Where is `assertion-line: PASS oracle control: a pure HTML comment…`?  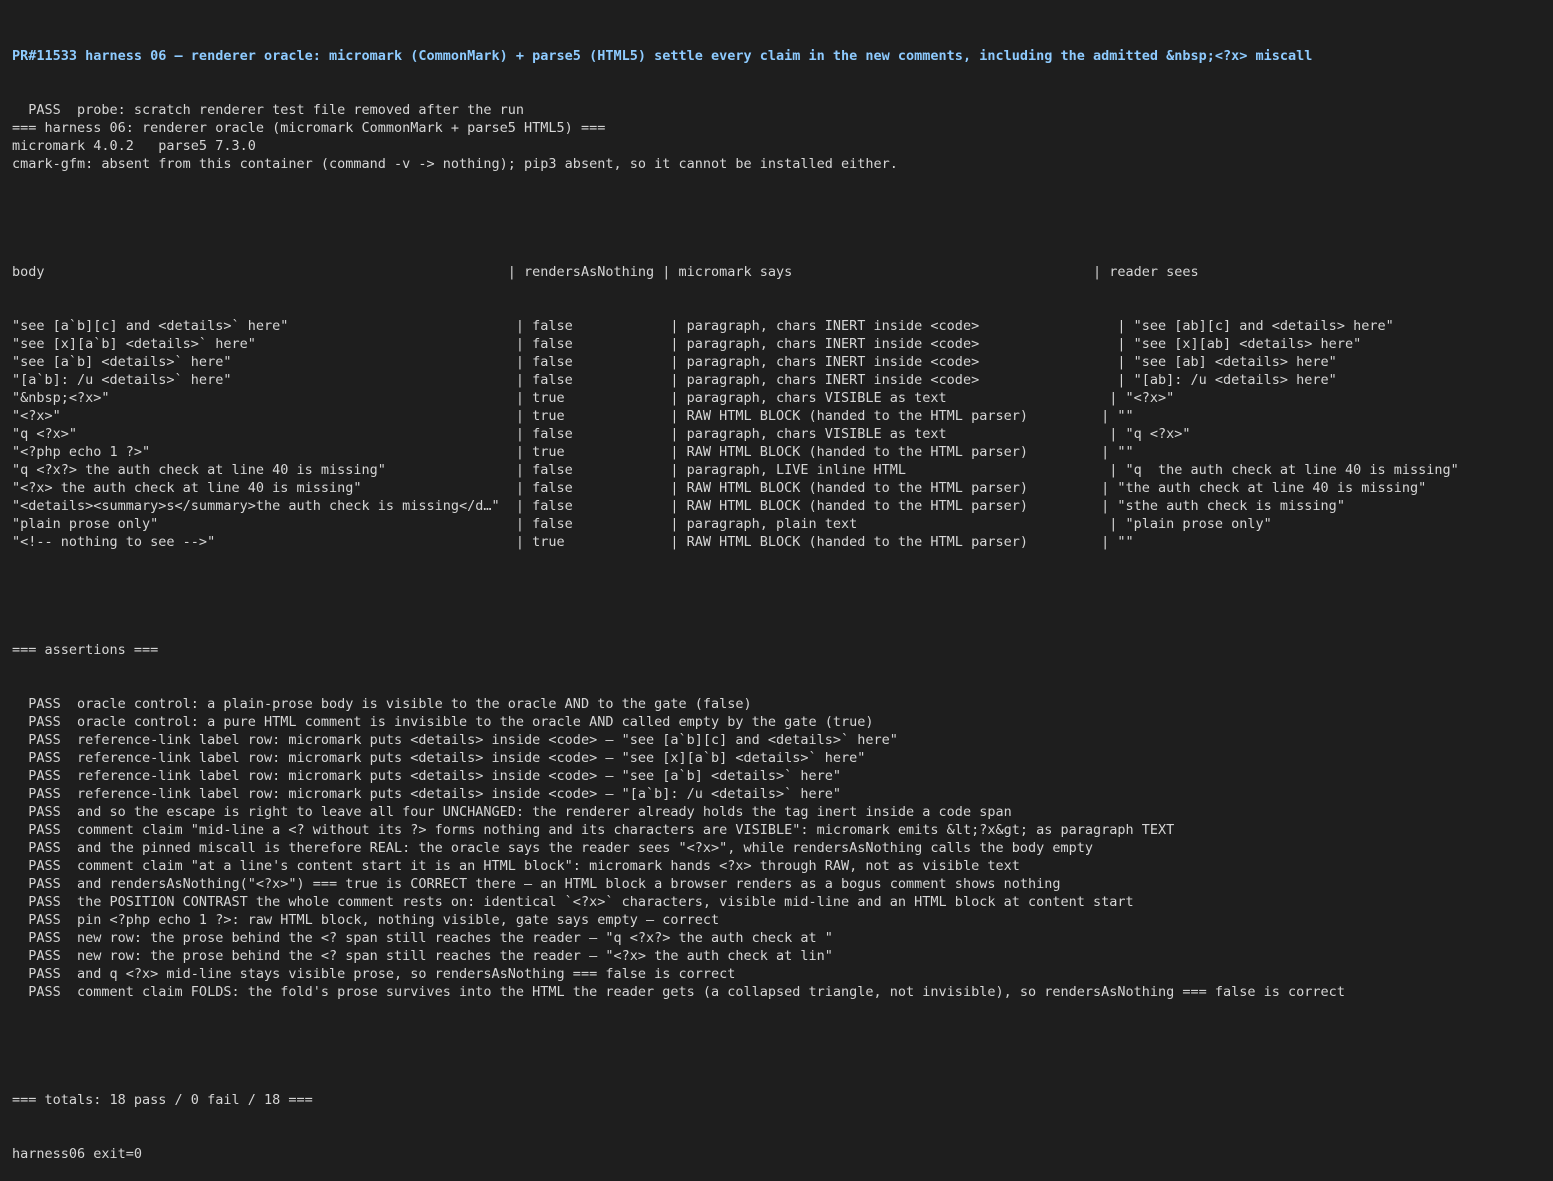
assertion-line: PASS oracle control: a pure HTML comment… is located at coordinates (443, 722).